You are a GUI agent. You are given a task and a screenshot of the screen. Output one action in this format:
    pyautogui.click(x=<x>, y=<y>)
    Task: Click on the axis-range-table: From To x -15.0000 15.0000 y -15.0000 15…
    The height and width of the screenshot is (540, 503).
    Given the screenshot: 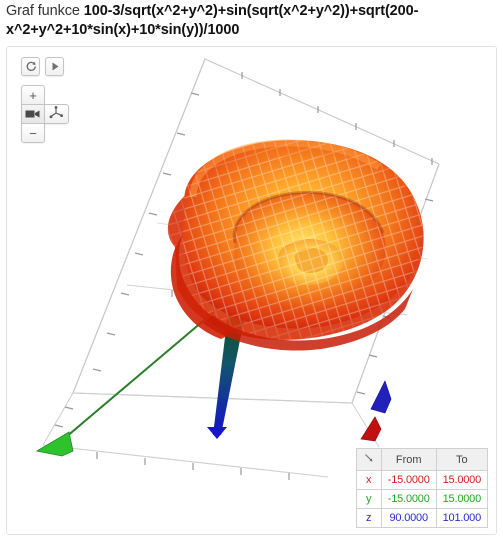 What is the action you would take?
    pyautogui.click(x=422, y=488)
    